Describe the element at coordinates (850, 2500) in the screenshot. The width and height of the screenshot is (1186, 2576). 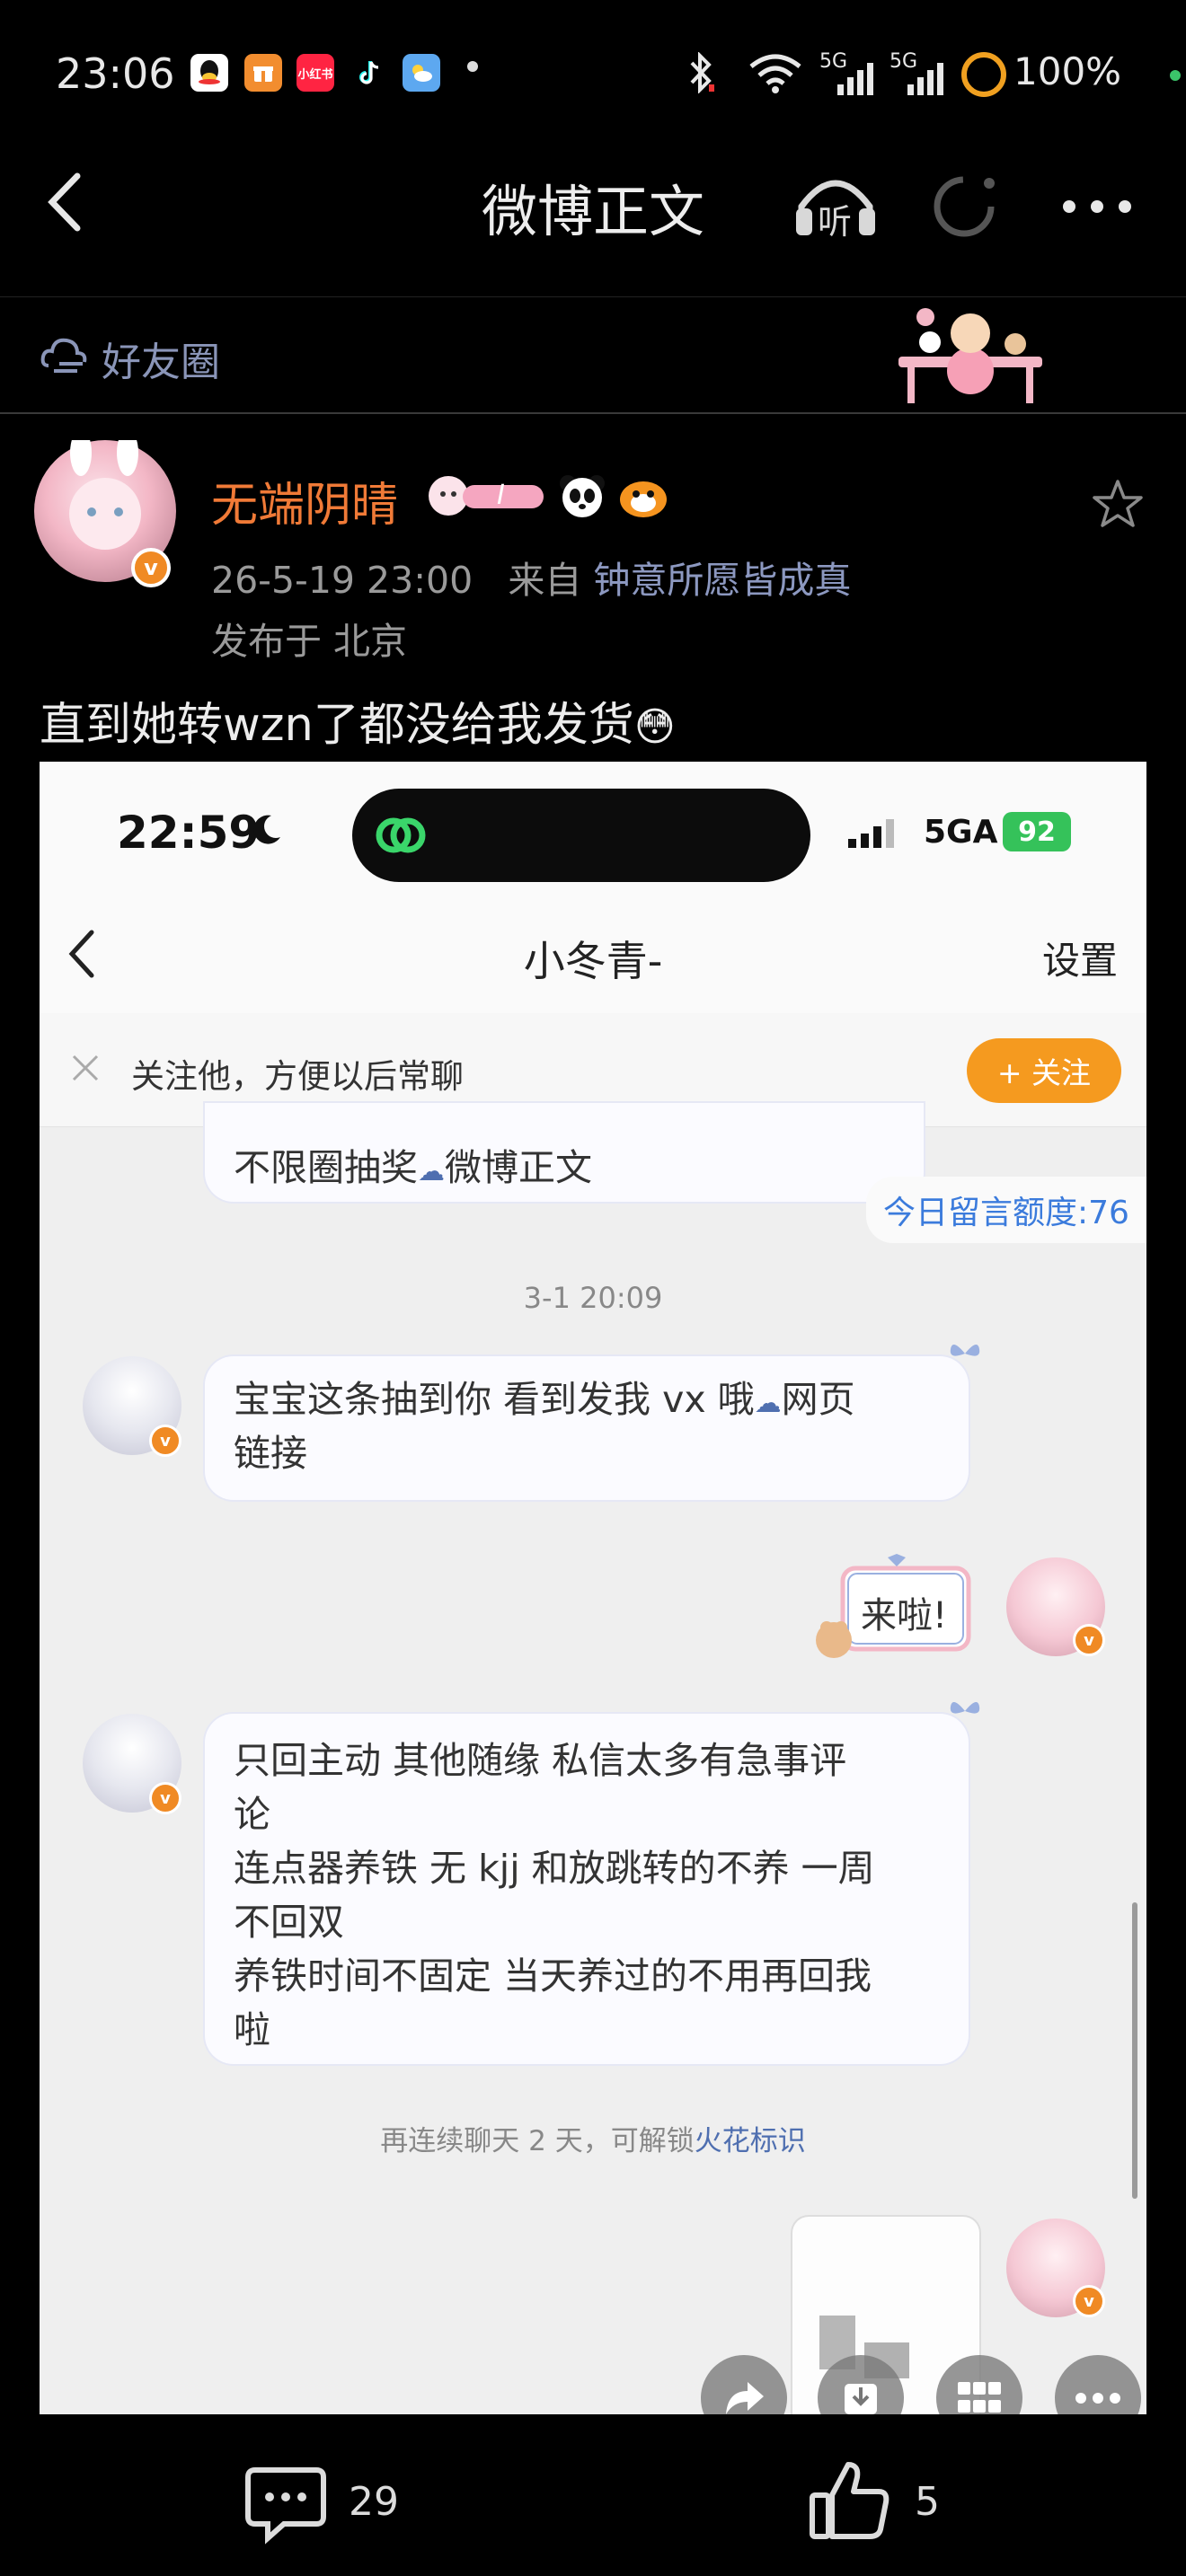
I see `thumbs-up-icon` at that location.